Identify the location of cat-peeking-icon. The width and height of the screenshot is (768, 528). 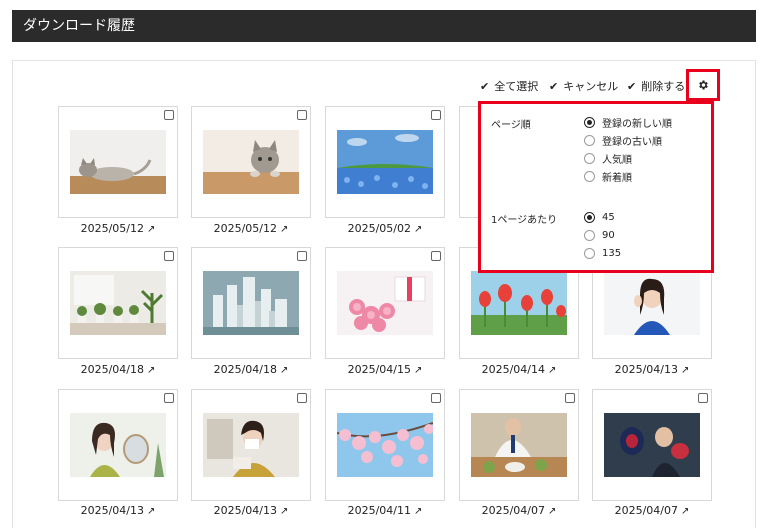
(251, 162).